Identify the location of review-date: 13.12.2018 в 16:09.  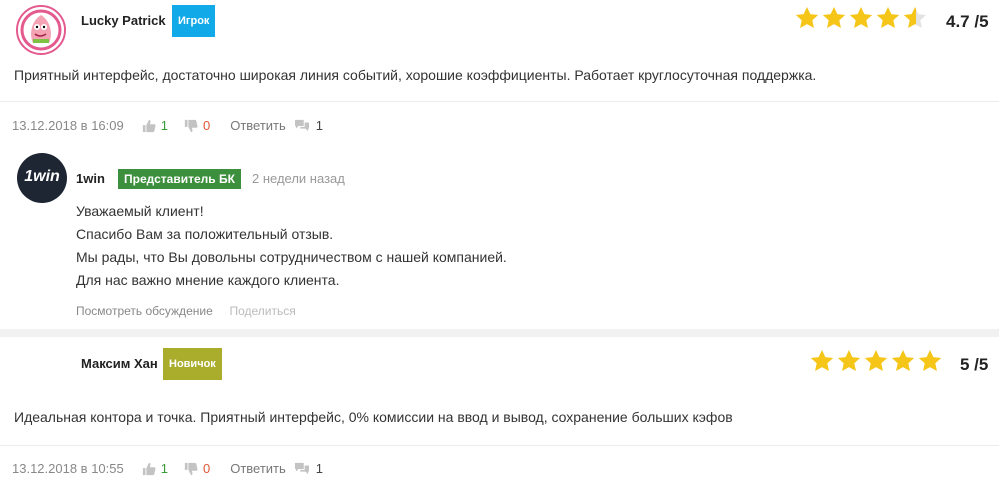
(68, 125).